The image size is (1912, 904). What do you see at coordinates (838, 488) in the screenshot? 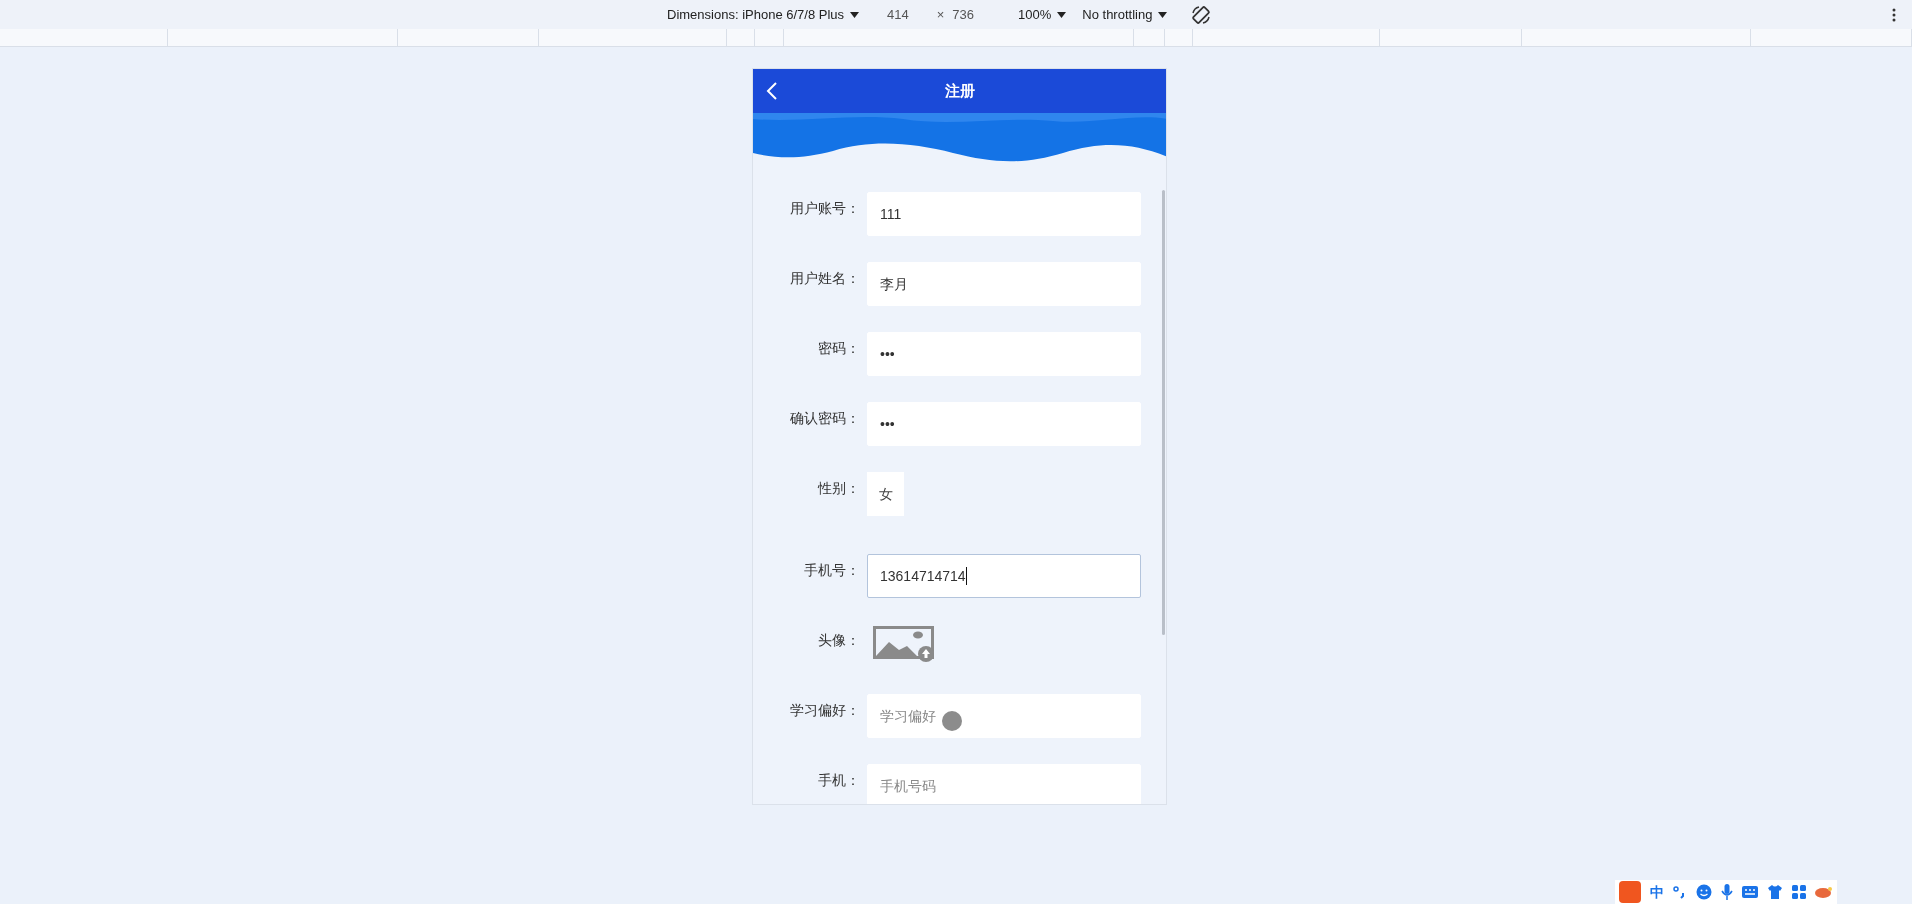
I see `field-label: 性别：` at bounding box center [838, 488].